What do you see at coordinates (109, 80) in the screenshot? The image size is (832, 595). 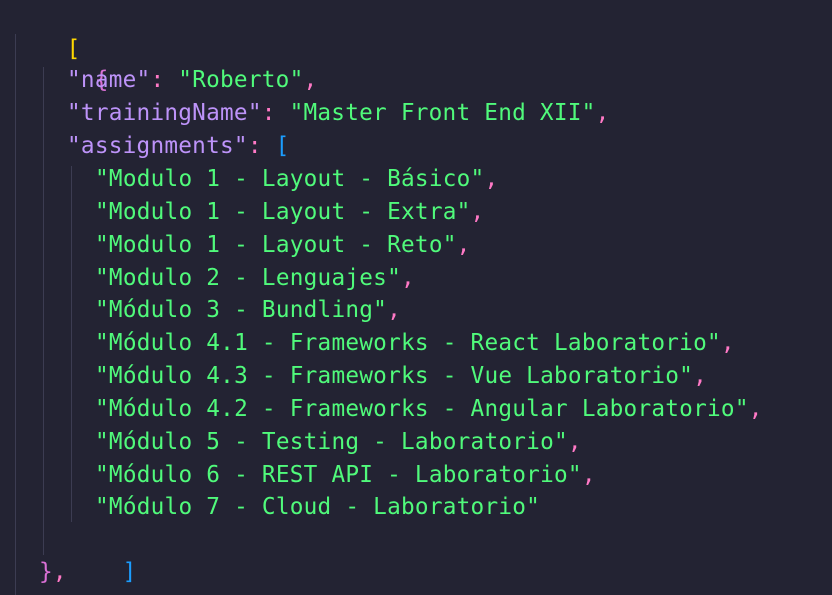 I see `json-key-name: "name"` at bounding box center [109, 80].